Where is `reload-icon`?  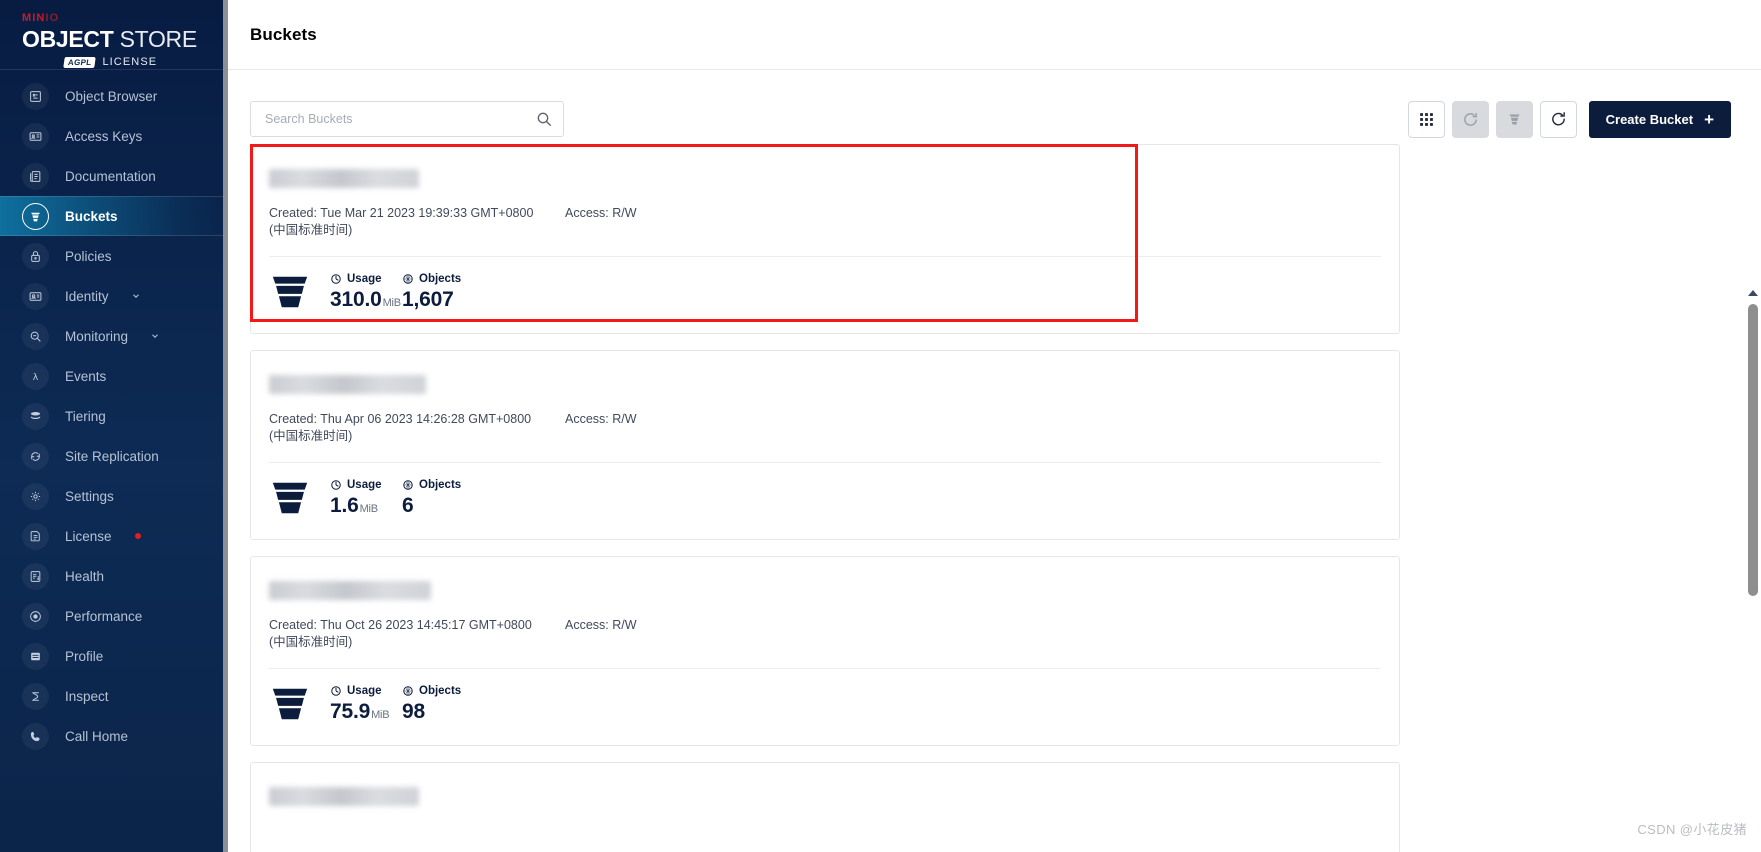
reload-icon is located at coordinates (1558, 118).